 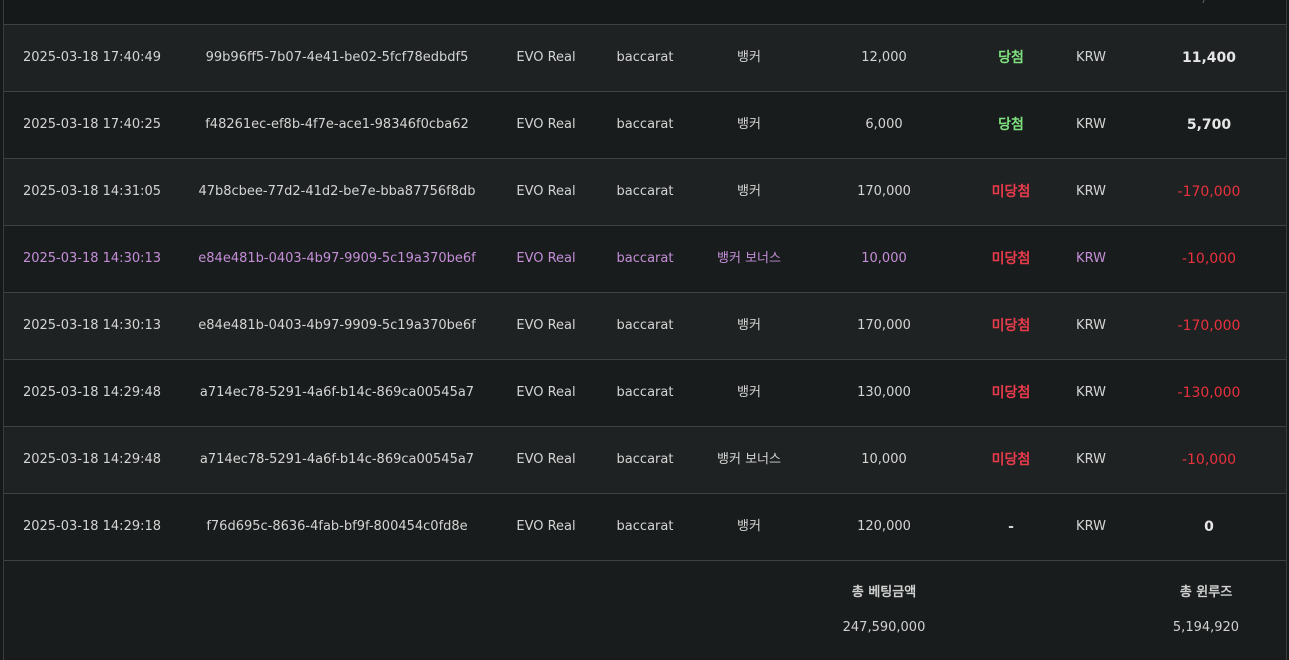 I want to click on win-loss-amount: -130,000, so click(x=1209, y=393).